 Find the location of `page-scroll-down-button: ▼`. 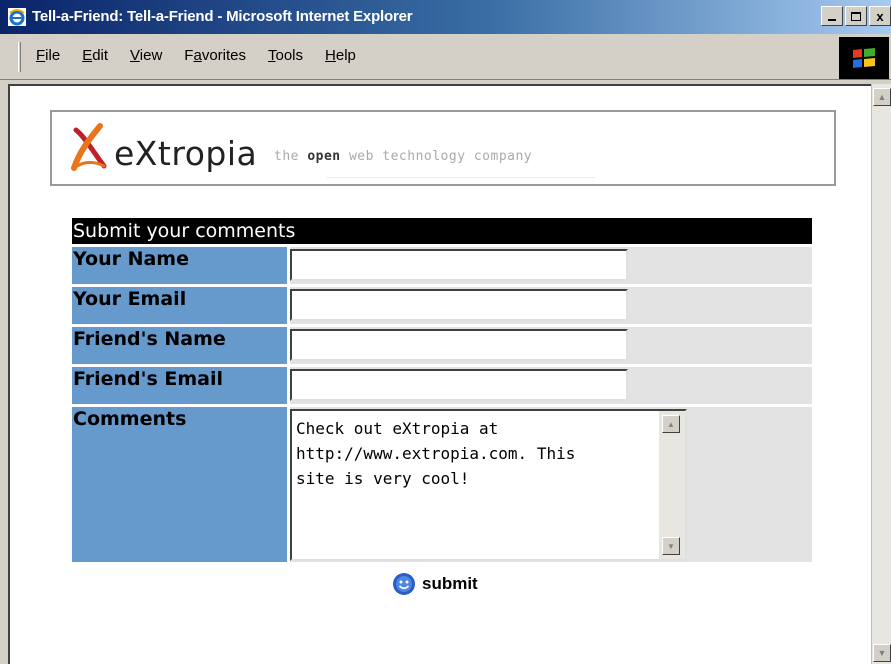

page-scroll-down-button: ▼ is located at coordinates (882, 653).